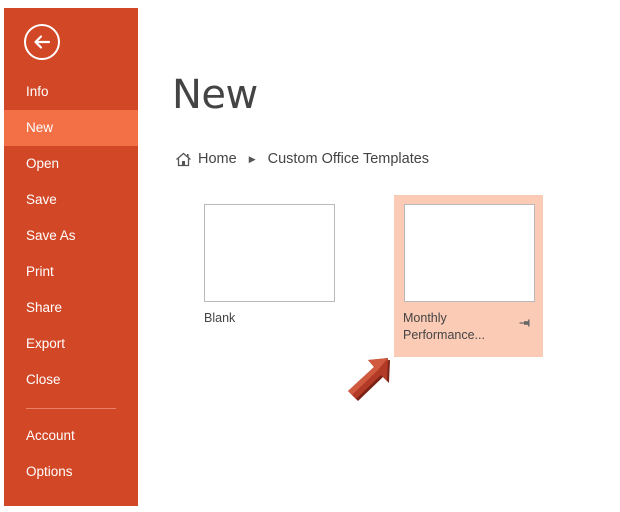  Describe the element at coordinates (71, 308) in the screenshot. I see `menu-item-share: Share` at that location.